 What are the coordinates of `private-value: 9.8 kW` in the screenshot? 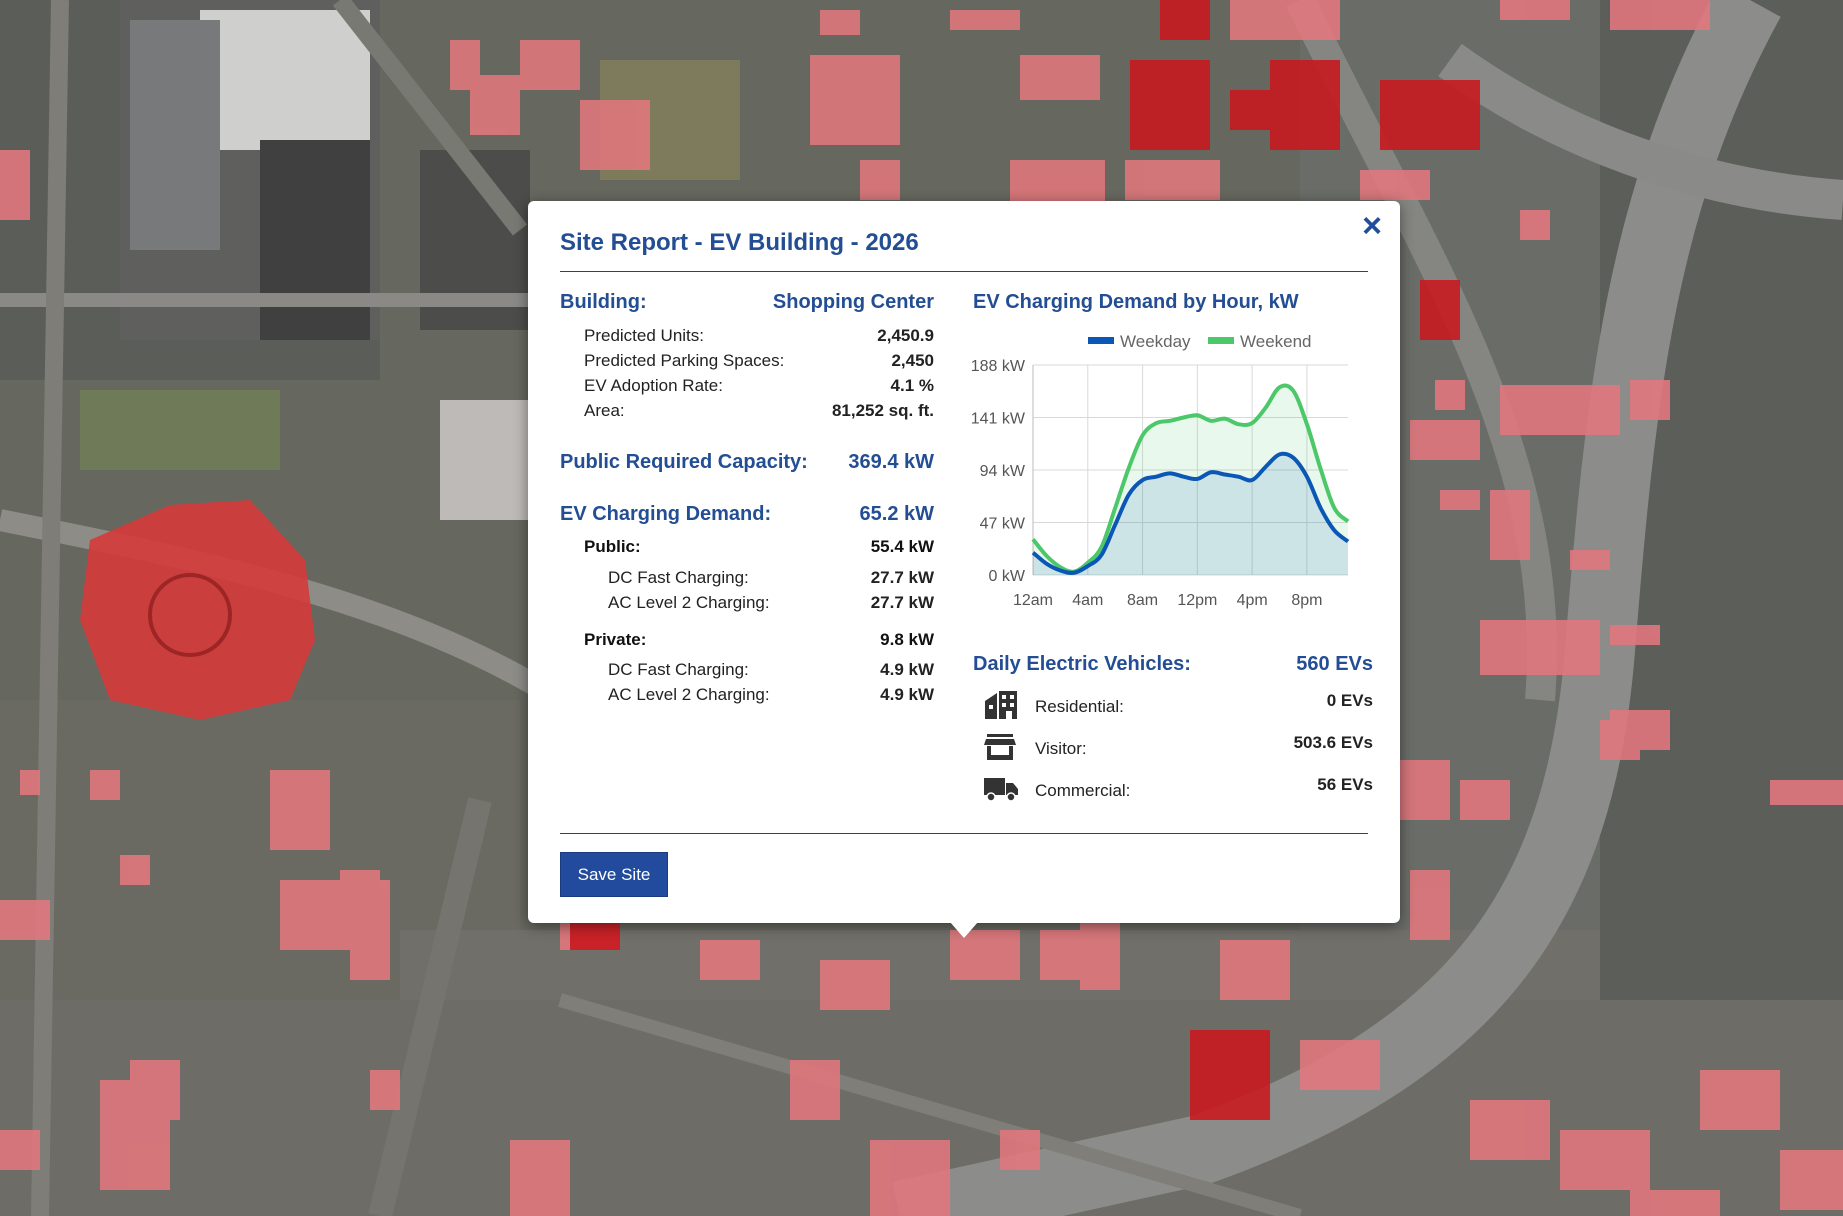 It's located at (907, 639).